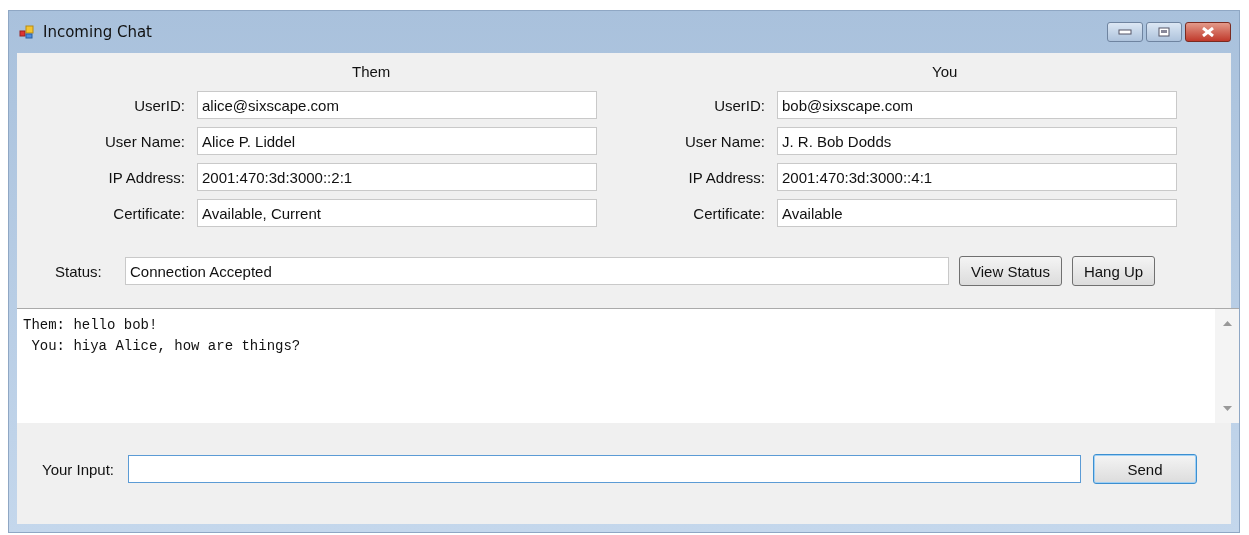 The width and height of the screenshot is (1249, 535). I want to click on maximize-icon, so click(1164, 32).